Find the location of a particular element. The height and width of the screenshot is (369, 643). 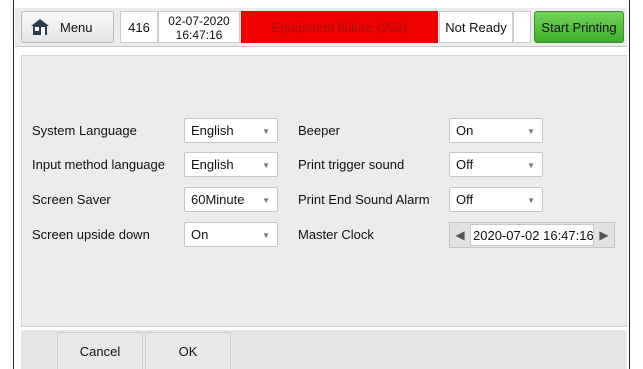

master-clock-label: Master Clock is located at coordinates (336, 234).